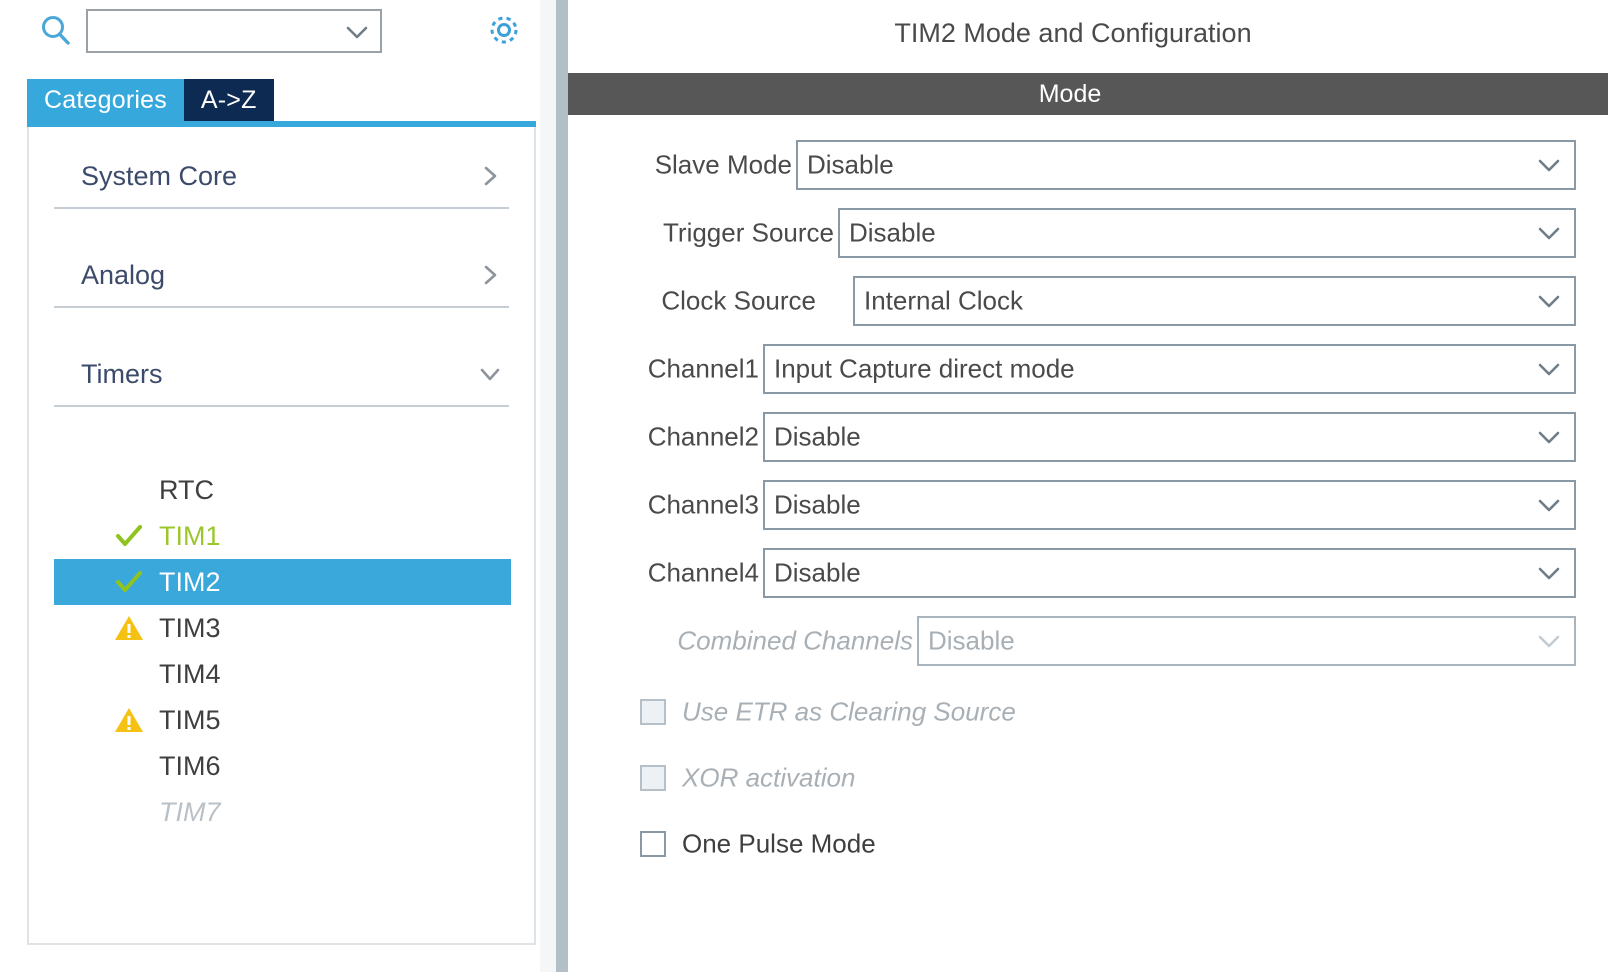 This screenshot has height=972, width=1608. I want to click on checkbox-row-xor-activation: XOR activation, so click(940, 778).